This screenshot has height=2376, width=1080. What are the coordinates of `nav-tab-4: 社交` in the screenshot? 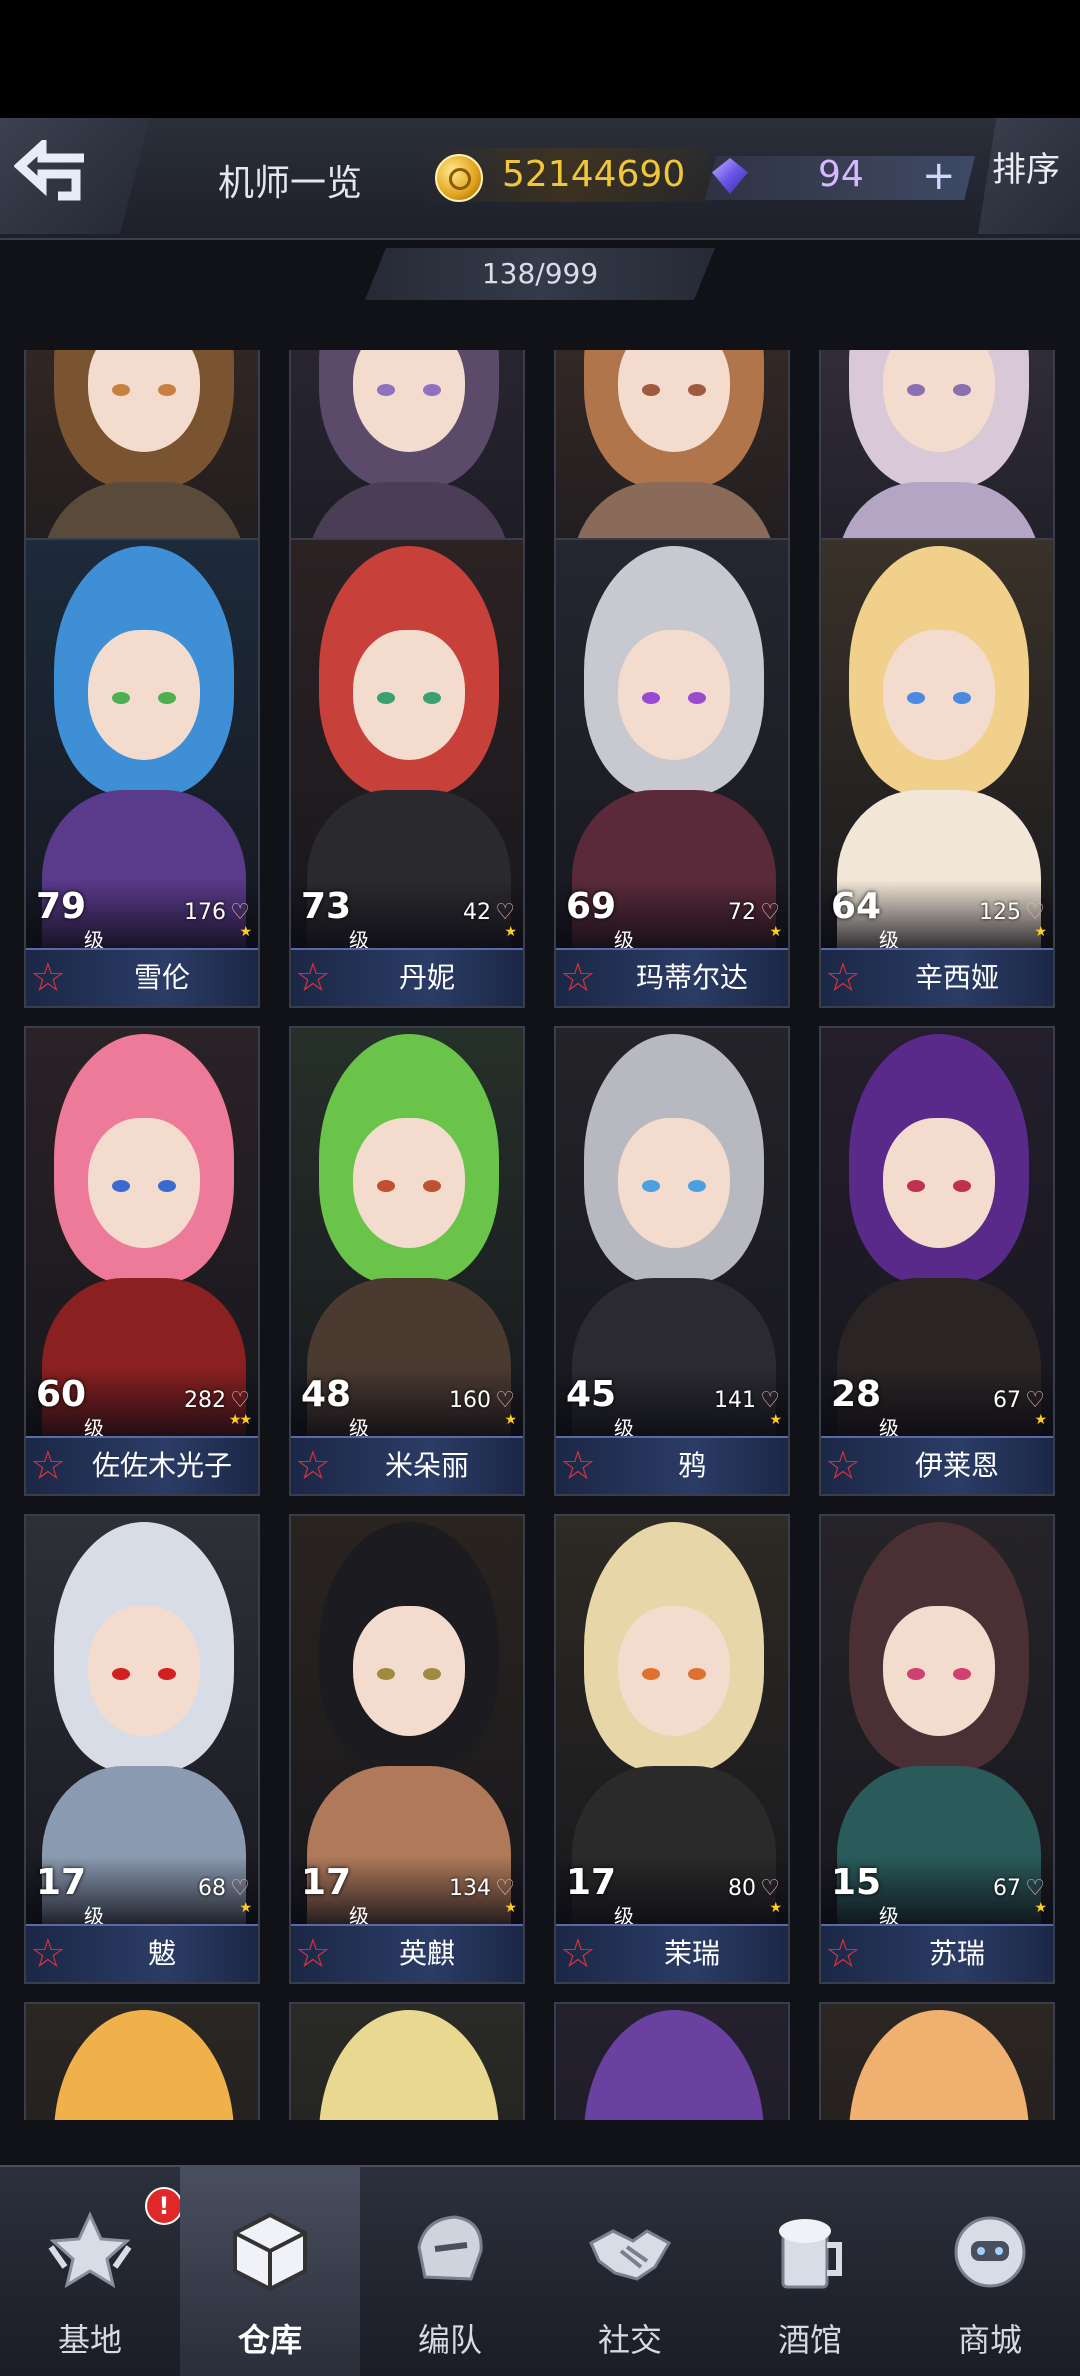 It's located at (630, 2271).